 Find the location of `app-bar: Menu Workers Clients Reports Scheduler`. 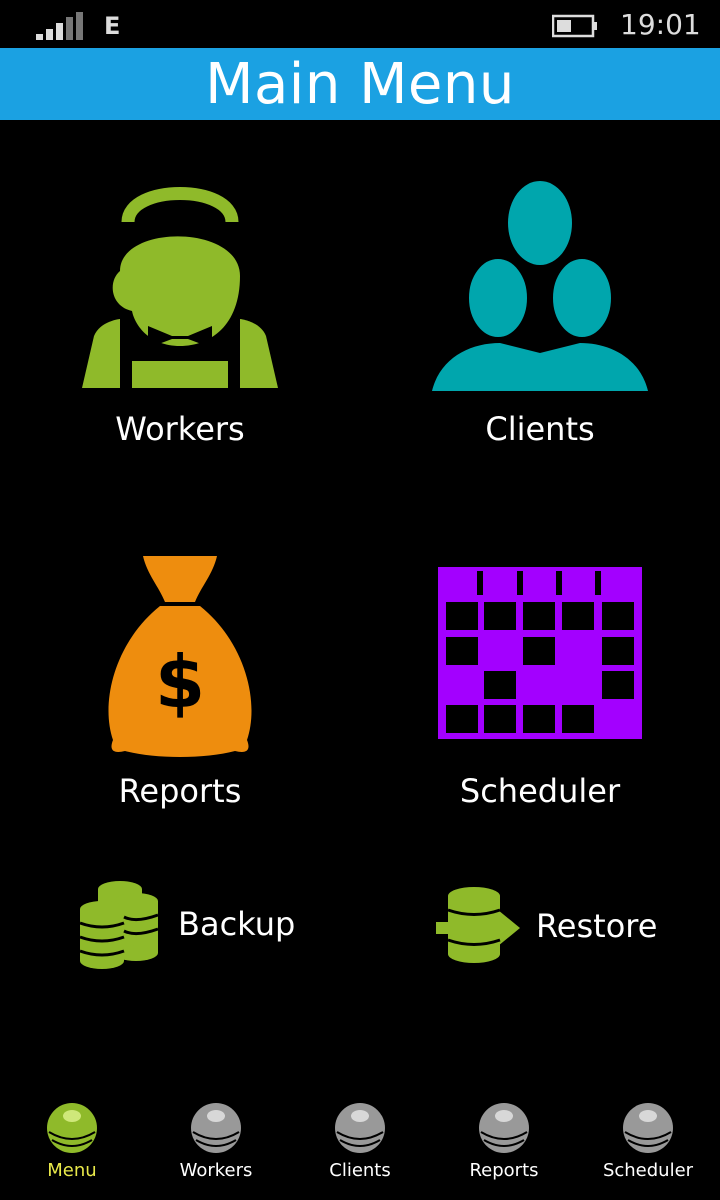

app-bar: Menu Workers Clients Reports Scheduler is located at coordinates (360, 1140).